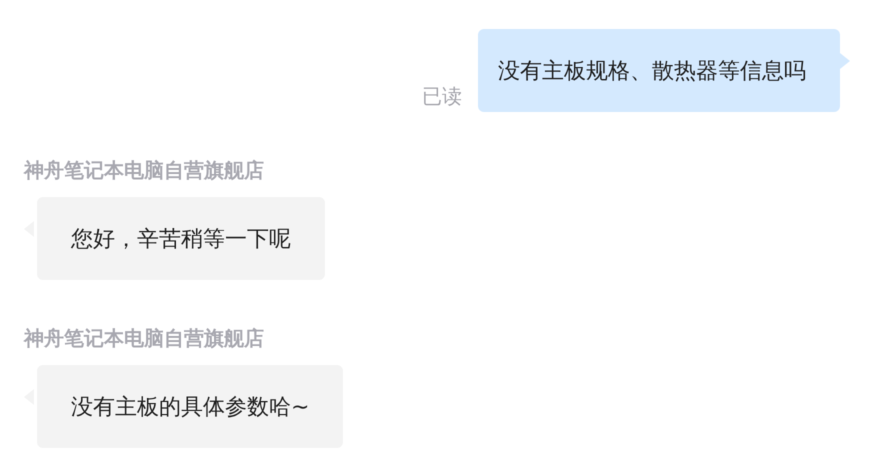  What do you see at coordinates (442, 96) in the screenshot?
I see `read-receipt: 已读` at bounding box center [442, 96].